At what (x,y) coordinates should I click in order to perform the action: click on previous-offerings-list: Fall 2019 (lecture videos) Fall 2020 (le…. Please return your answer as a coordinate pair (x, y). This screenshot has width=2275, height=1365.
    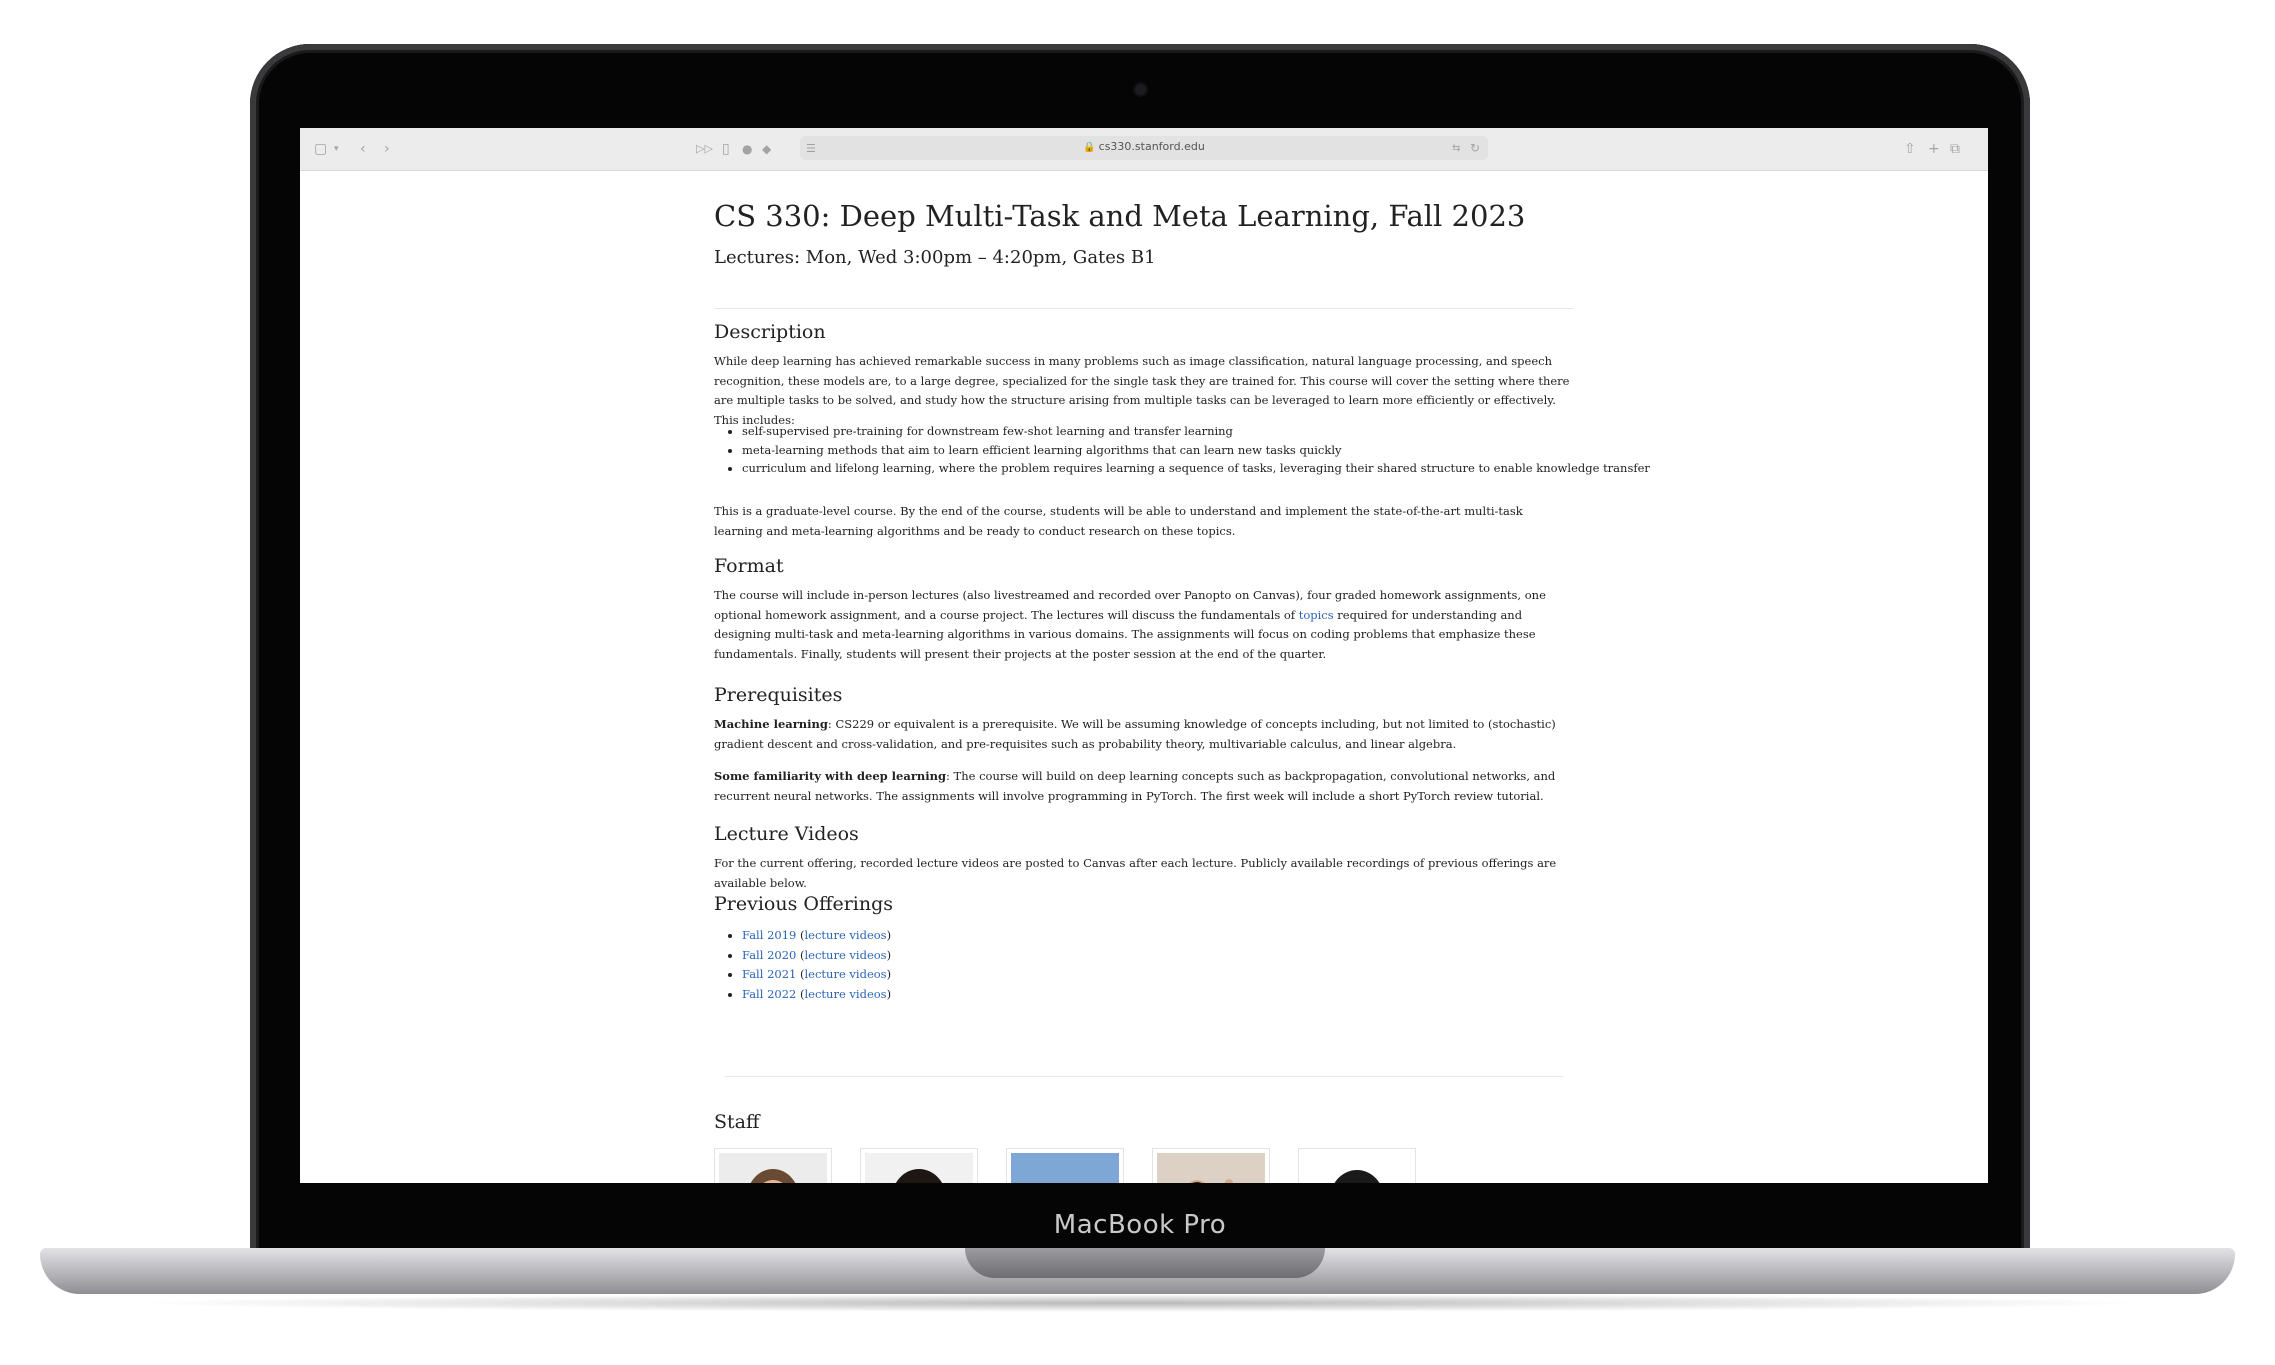
    Looking at the image, I should click on (802, 965).